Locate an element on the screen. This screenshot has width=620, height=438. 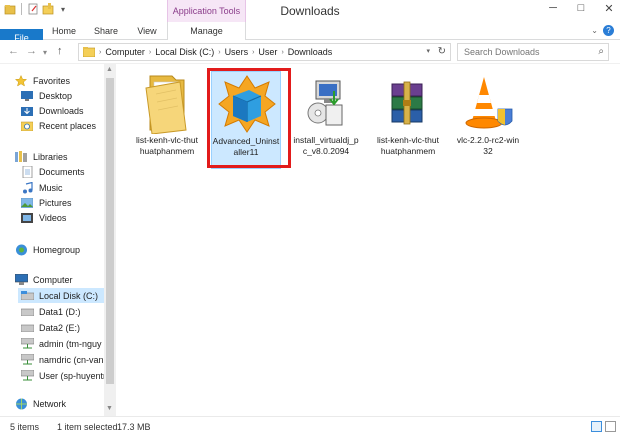
installer-icon is located at coordinates (326, 103).